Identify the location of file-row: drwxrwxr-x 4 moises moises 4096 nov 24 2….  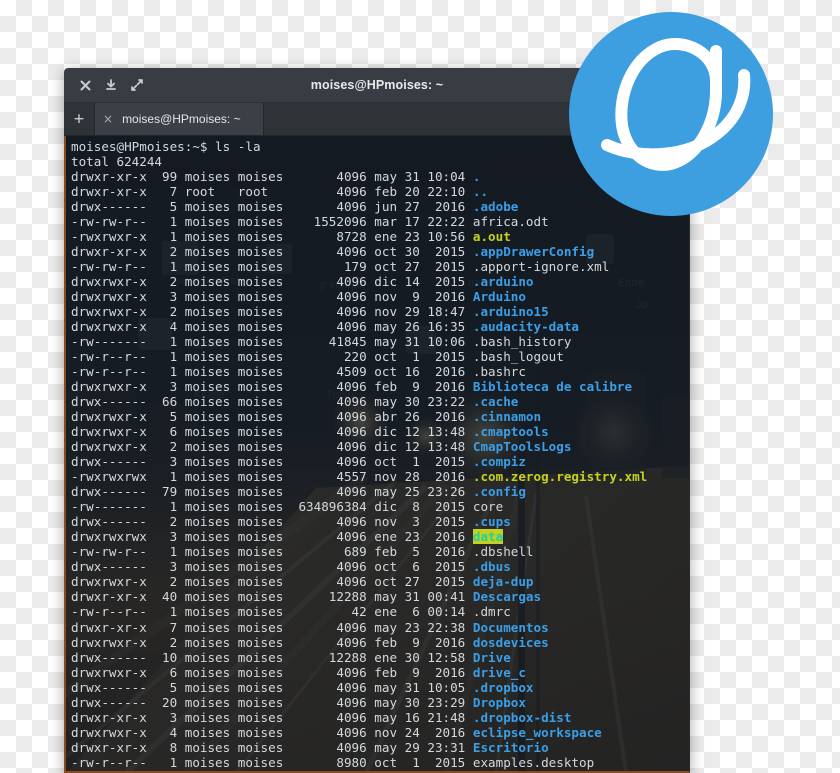
(336, 732).